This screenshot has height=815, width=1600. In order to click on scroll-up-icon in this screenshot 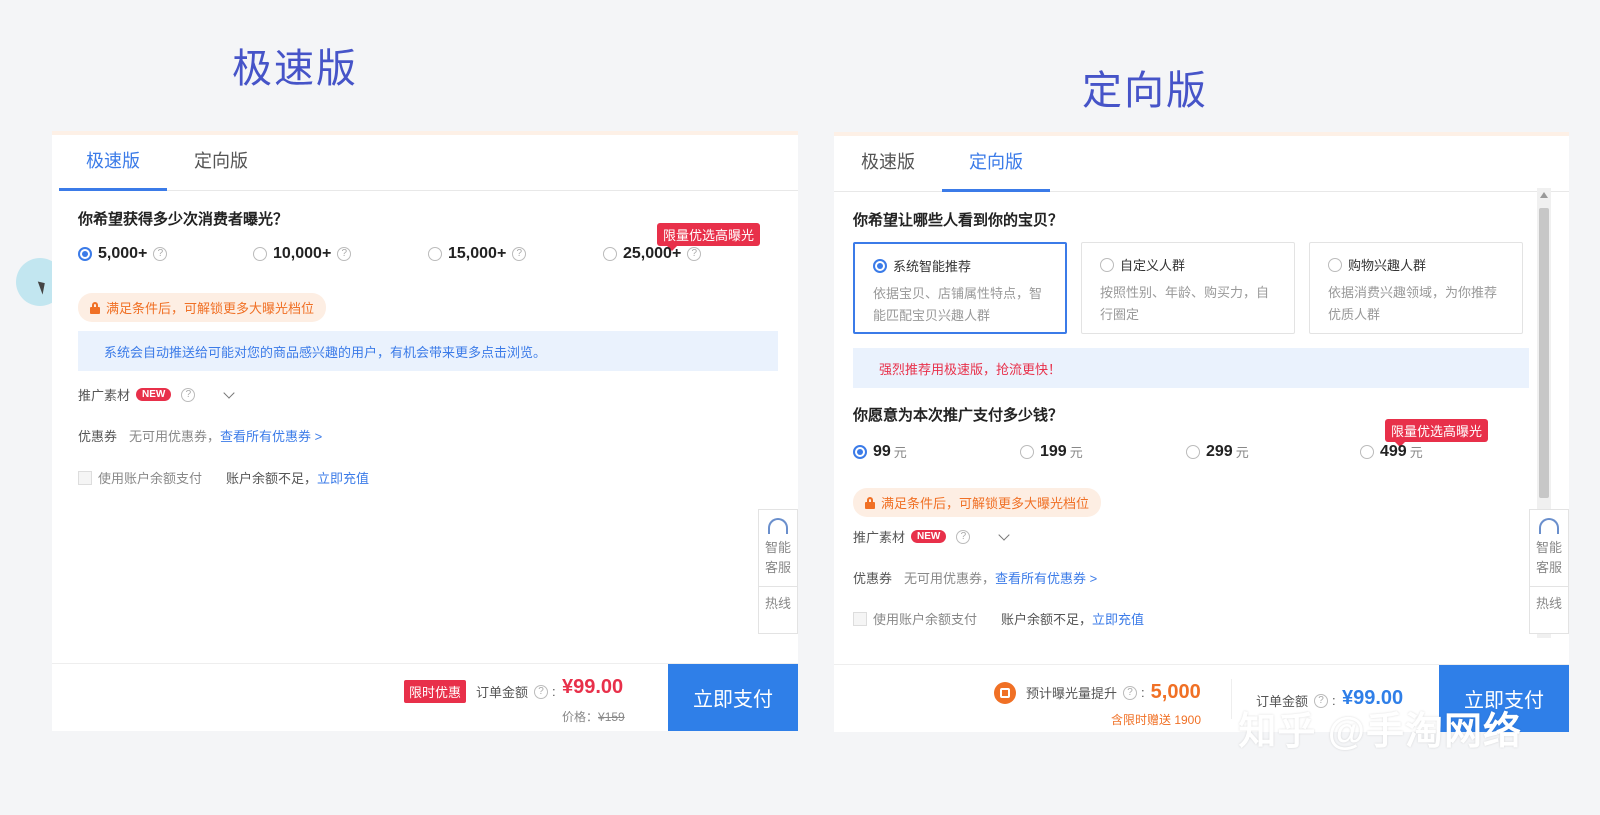, I will do `click(1544, 195)`.